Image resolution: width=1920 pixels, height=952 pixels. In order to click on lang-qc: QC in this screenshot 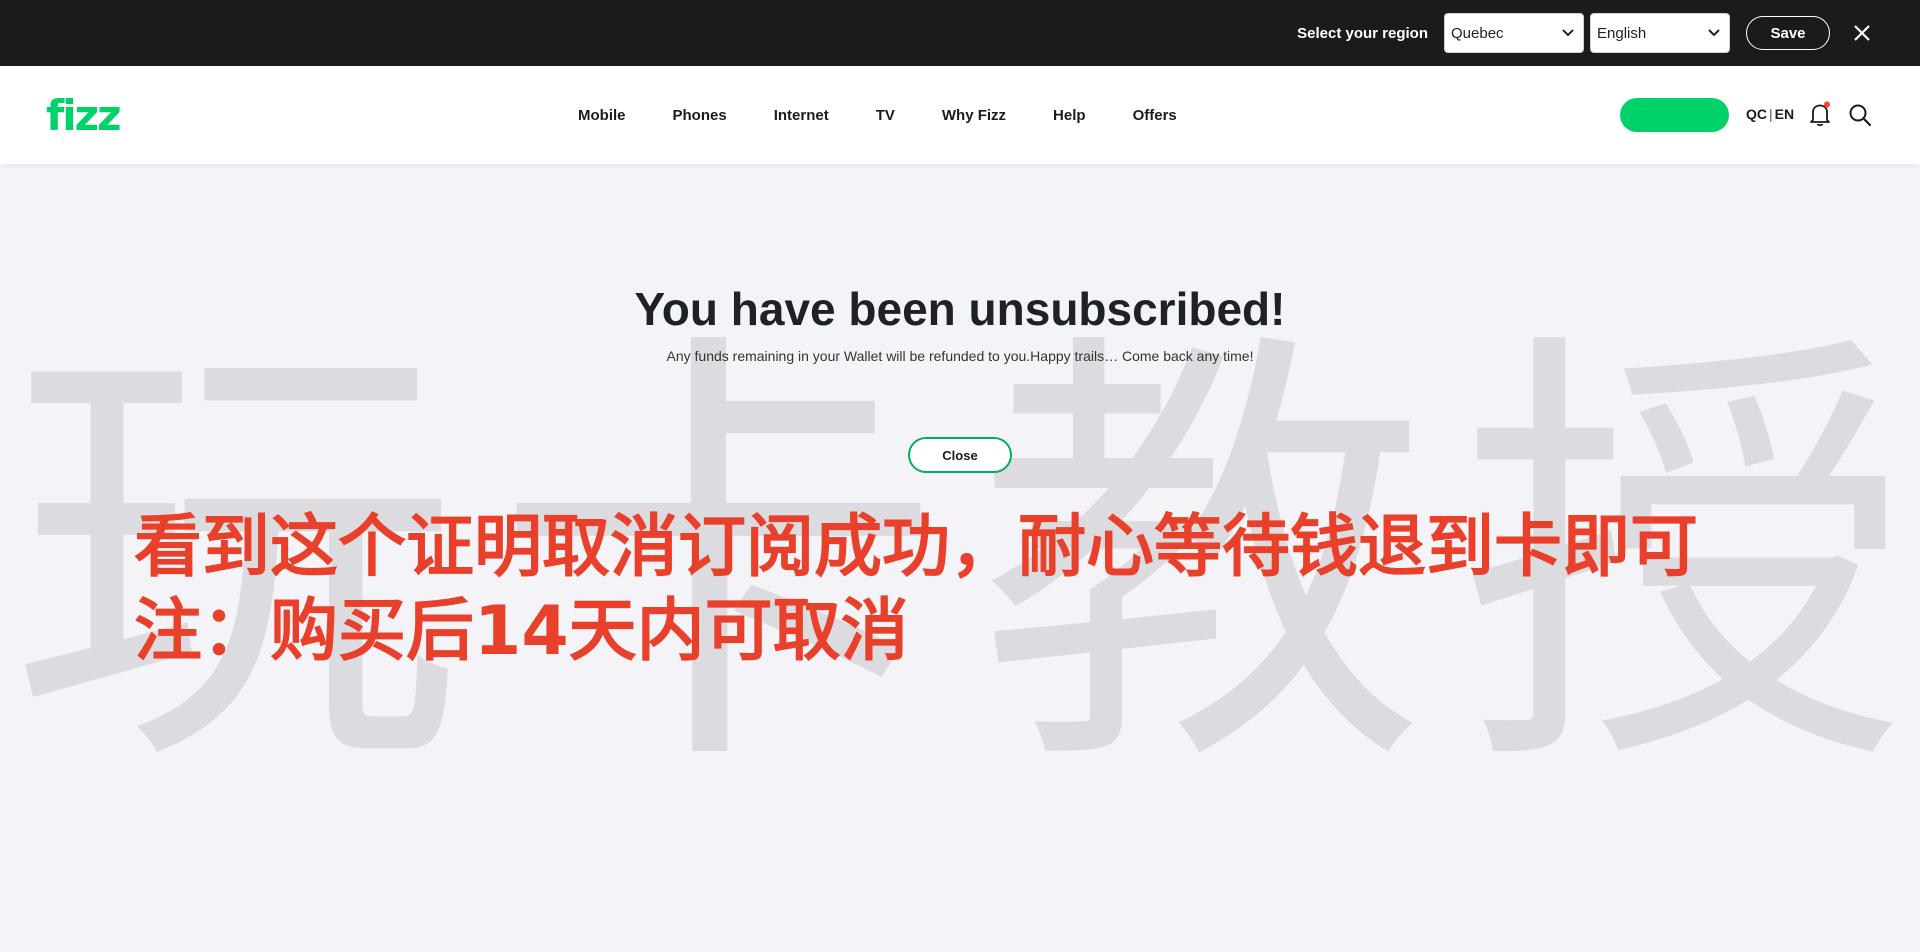, I will do `click(1756, 114)`.